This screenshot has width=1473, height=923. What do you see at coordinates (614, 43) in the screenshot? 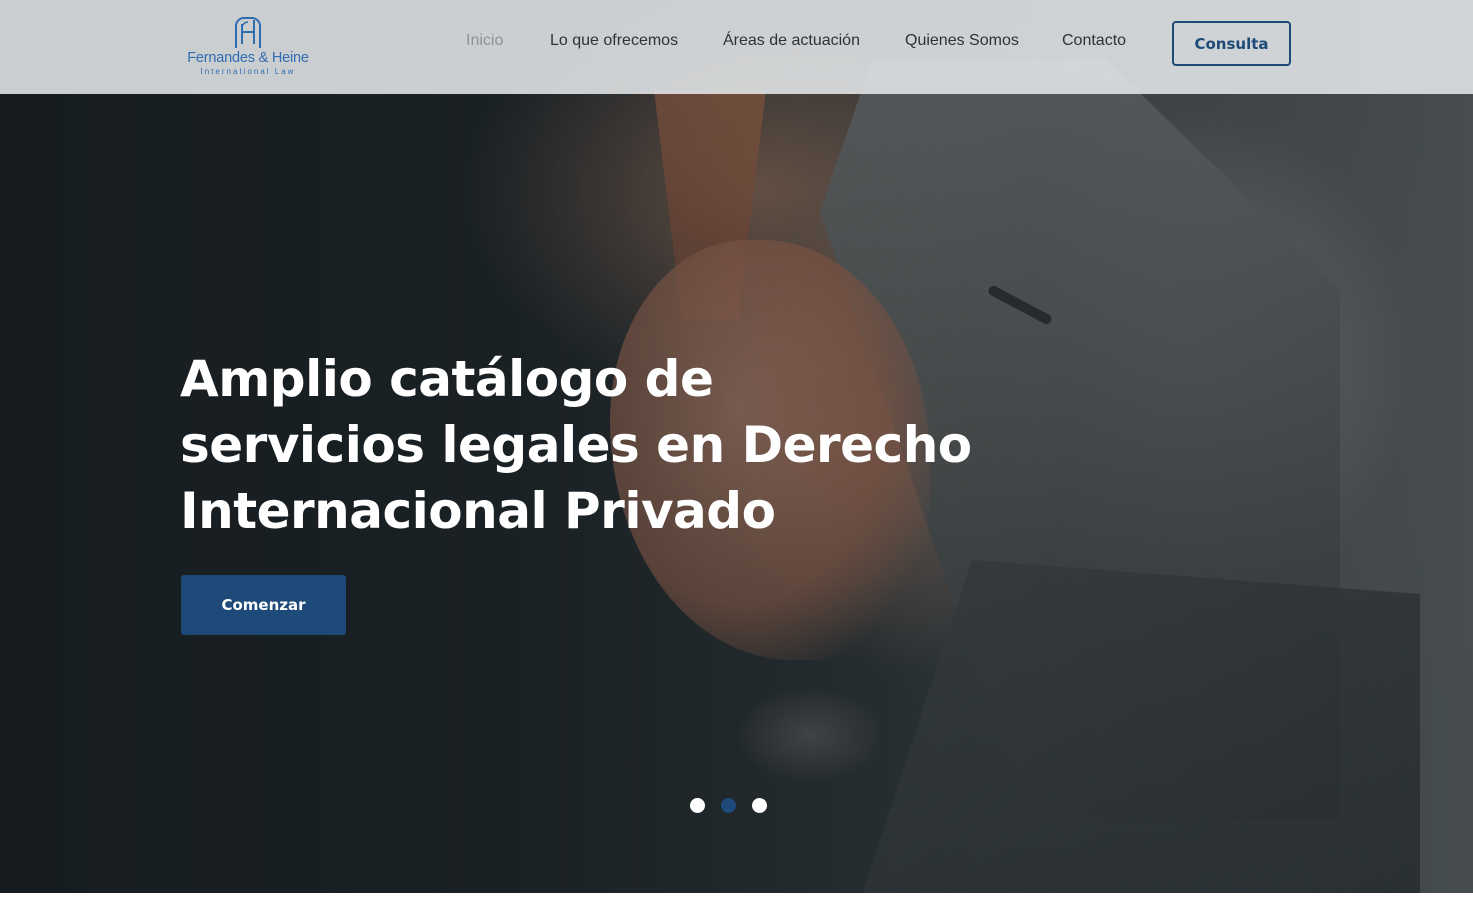
I see `nav-item-lo-que-ofrecemos: Lo que ofrecemos` at bounding box center [614, 43].